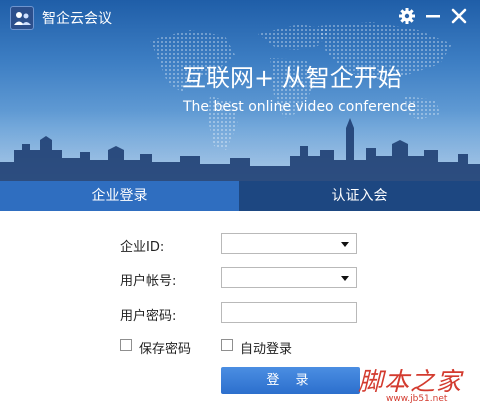  I want to click on close-button, so click(459, 16).